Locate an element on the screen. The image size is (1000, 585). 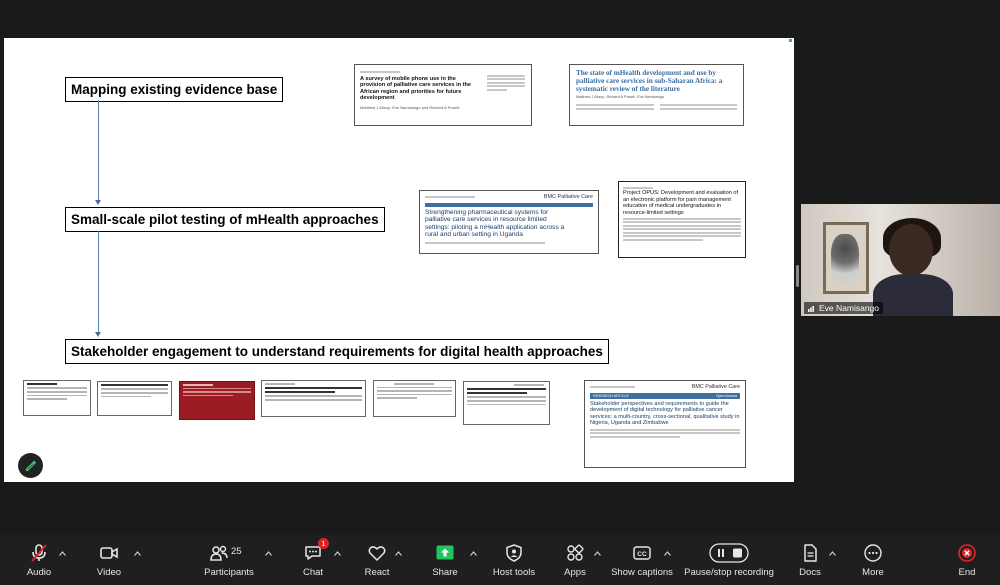
captions-options-caret is located at coordinates (667, 553).